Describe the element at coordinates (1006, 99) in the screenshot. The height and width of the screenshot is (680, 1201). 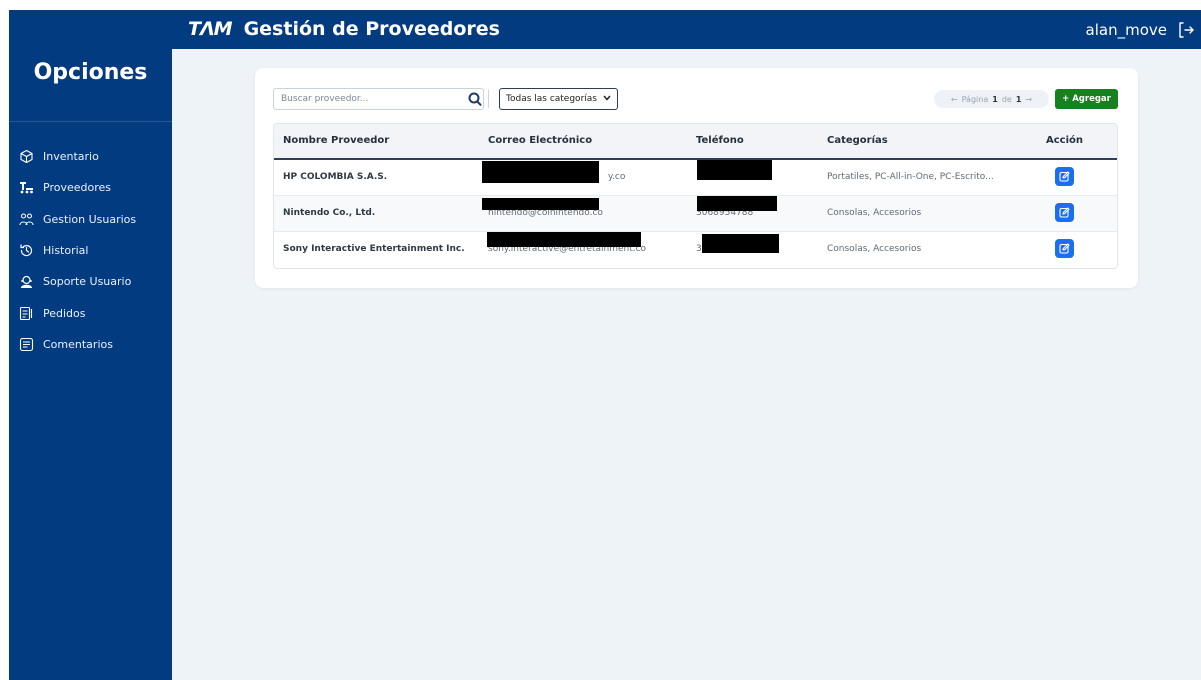
I see `pager-of: de` at that location.